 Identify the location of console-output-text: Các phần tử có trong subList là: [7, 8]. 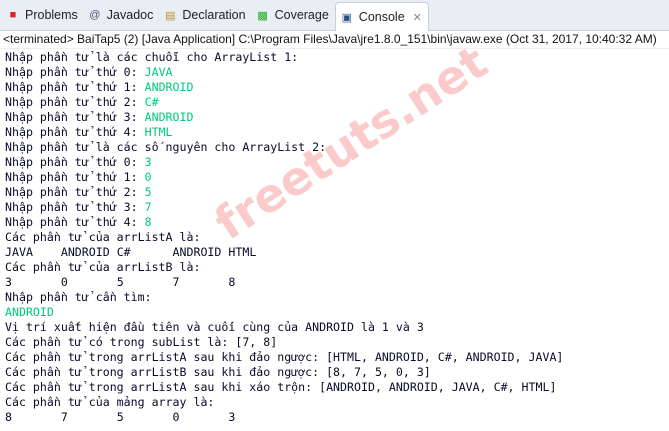
(141, 342).